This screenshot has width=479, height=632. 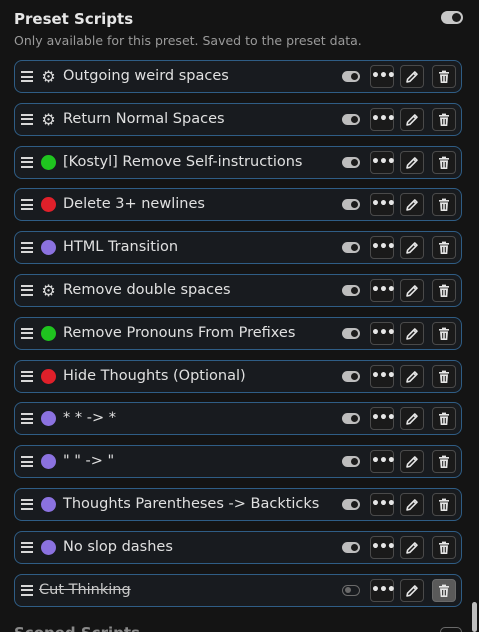 I want to click on script-row: [Kostyl] Remove Self-instructions •••, so click(x=238, y=162).